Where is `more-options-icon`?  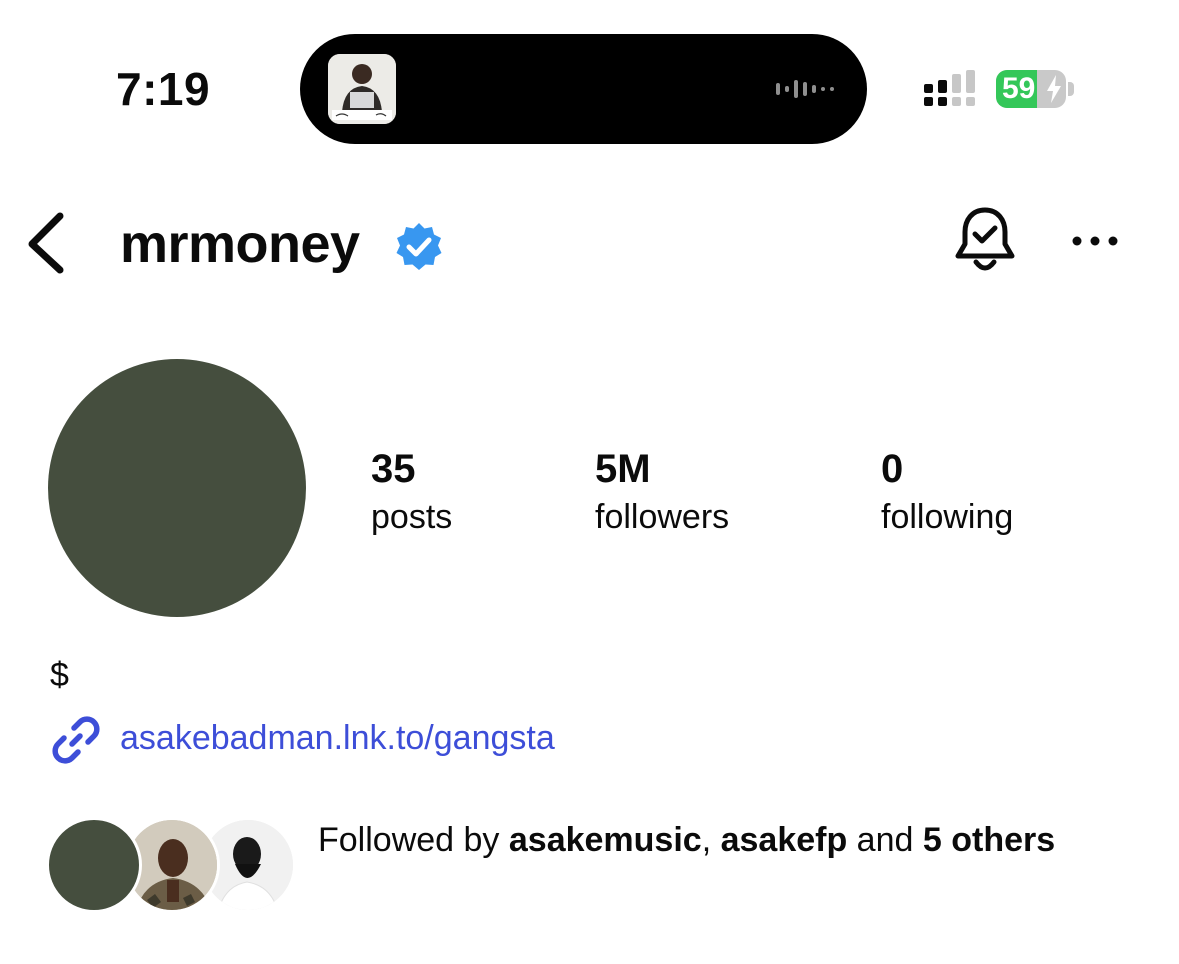
more-options-icon is located at coordinates (1095, 241).